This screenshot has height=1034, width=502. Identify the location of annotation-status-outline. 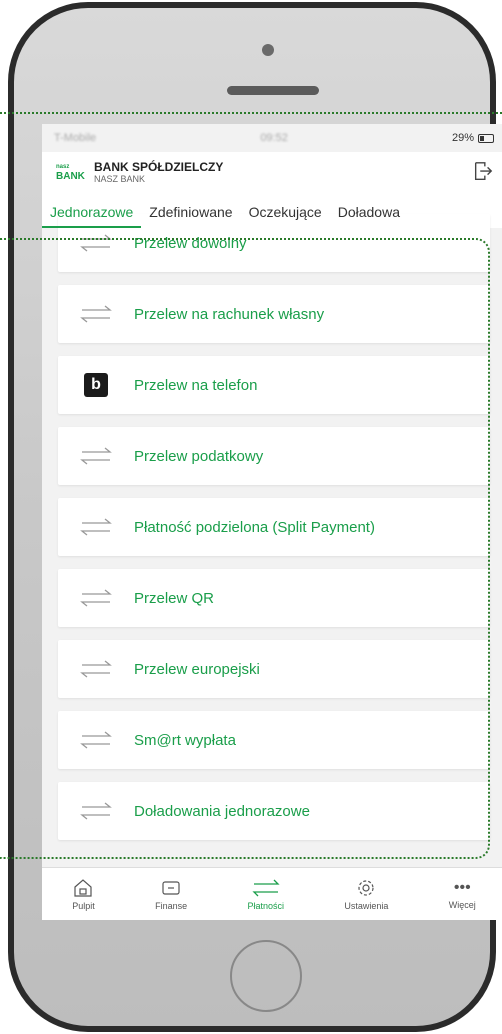
(251, 113).